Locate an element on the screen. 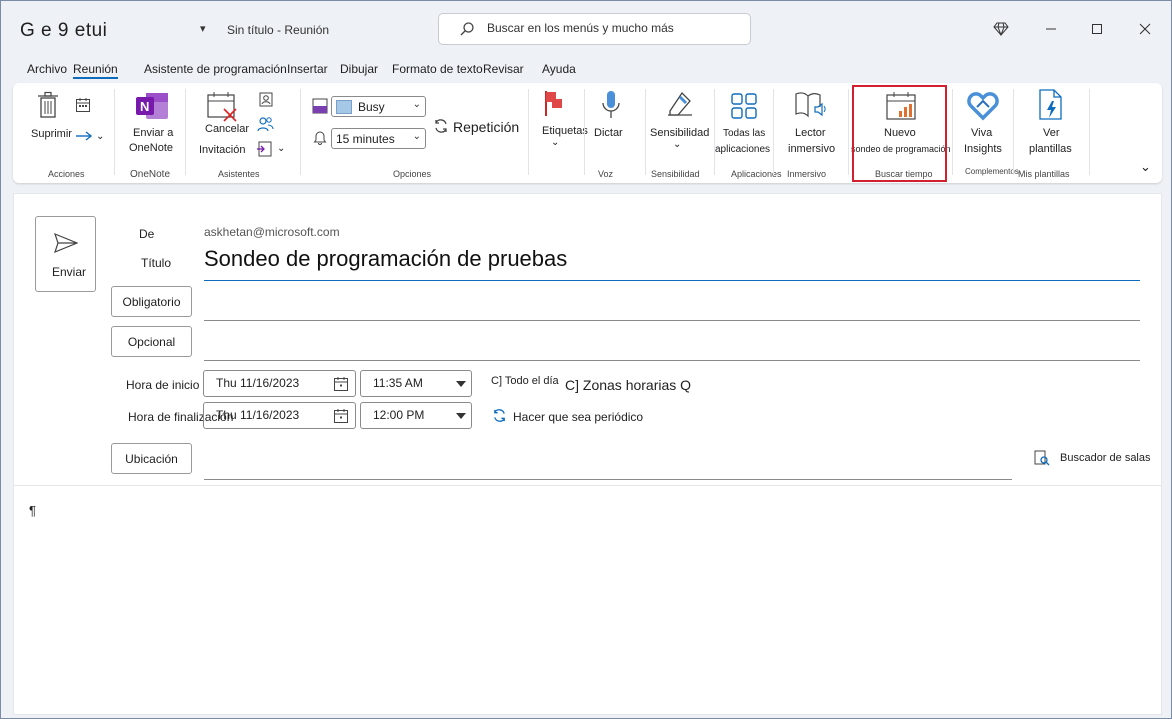 The width and height of the screenshot is (1172, 719). templates-line2: plantillas is located at coordinates (1050, 149).